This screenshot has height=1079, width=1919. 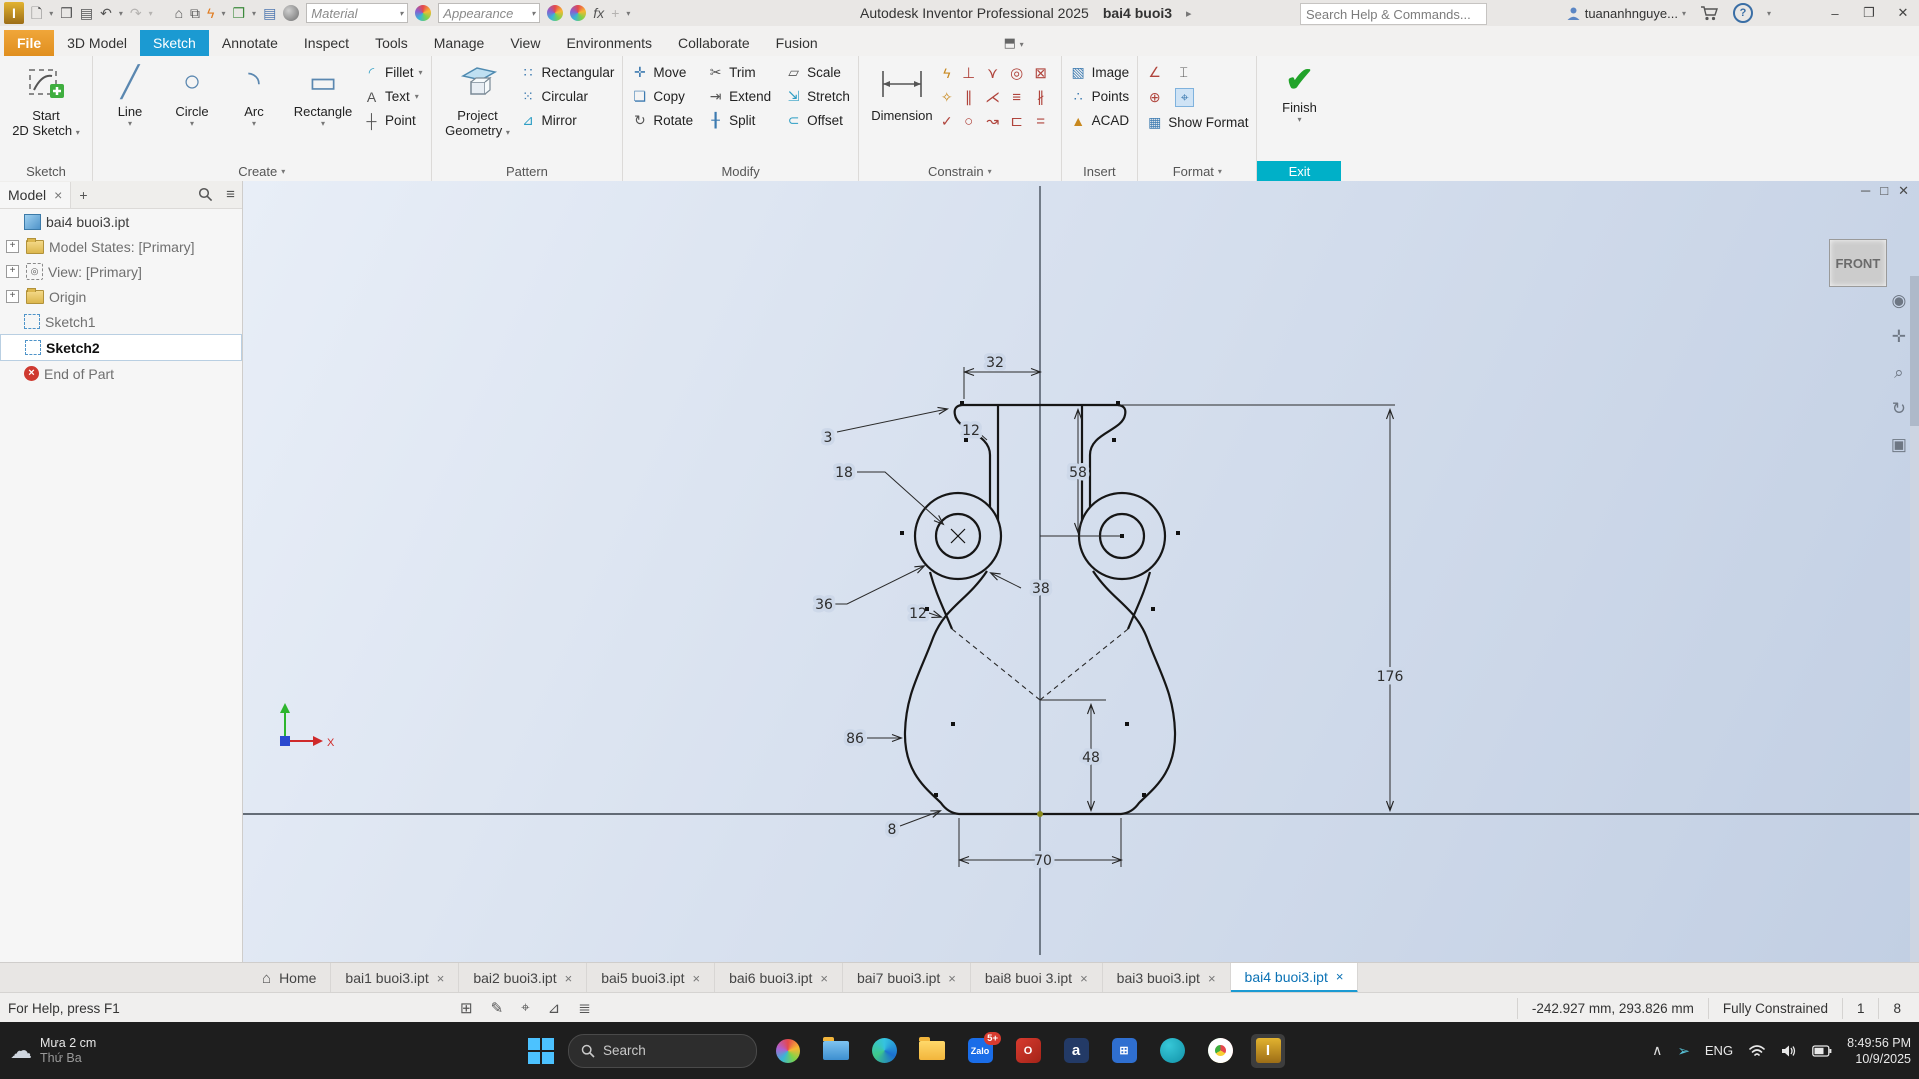 What do you see at coordinates (578, 13) in the screenshot?
I see `clear-appearance-icon` at bounding box center [578, 13].